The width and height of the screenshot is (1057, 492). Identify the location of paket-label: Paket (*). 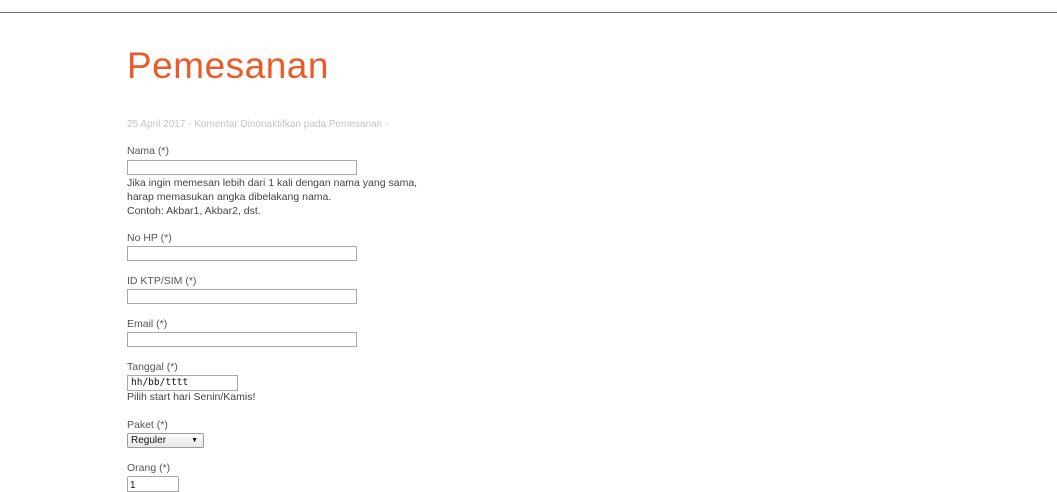
(147, 425).